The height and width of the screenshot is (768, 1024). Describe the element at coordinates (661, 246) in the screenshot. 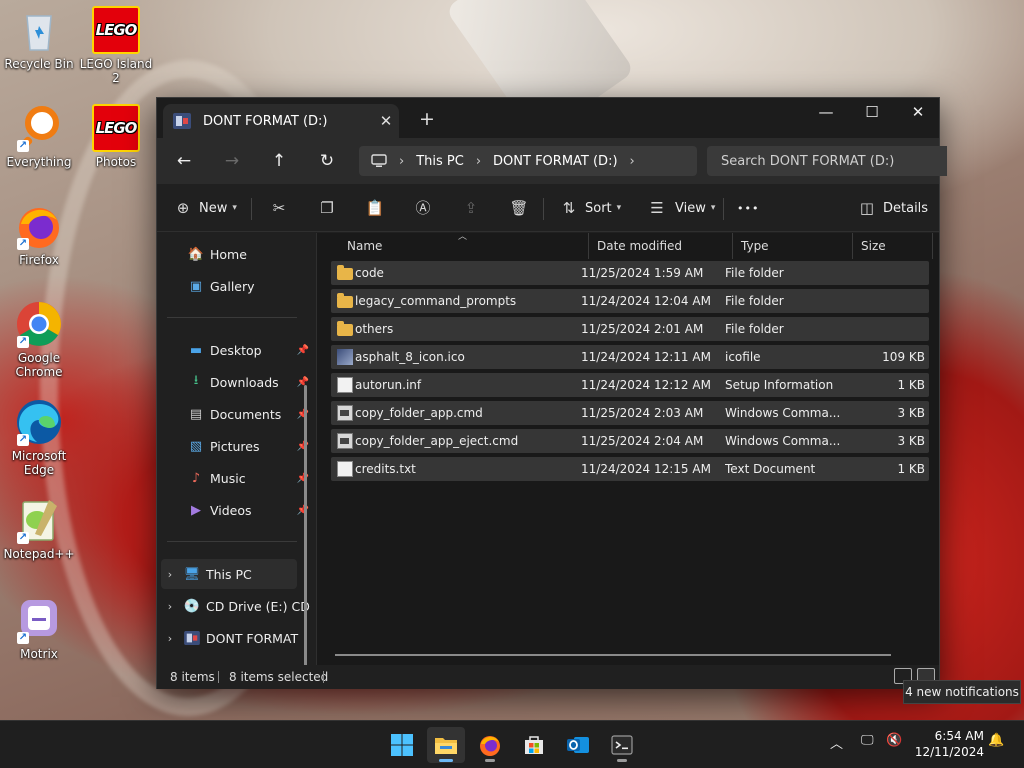

I see `column-header-date-modified: Date modified` at that location.